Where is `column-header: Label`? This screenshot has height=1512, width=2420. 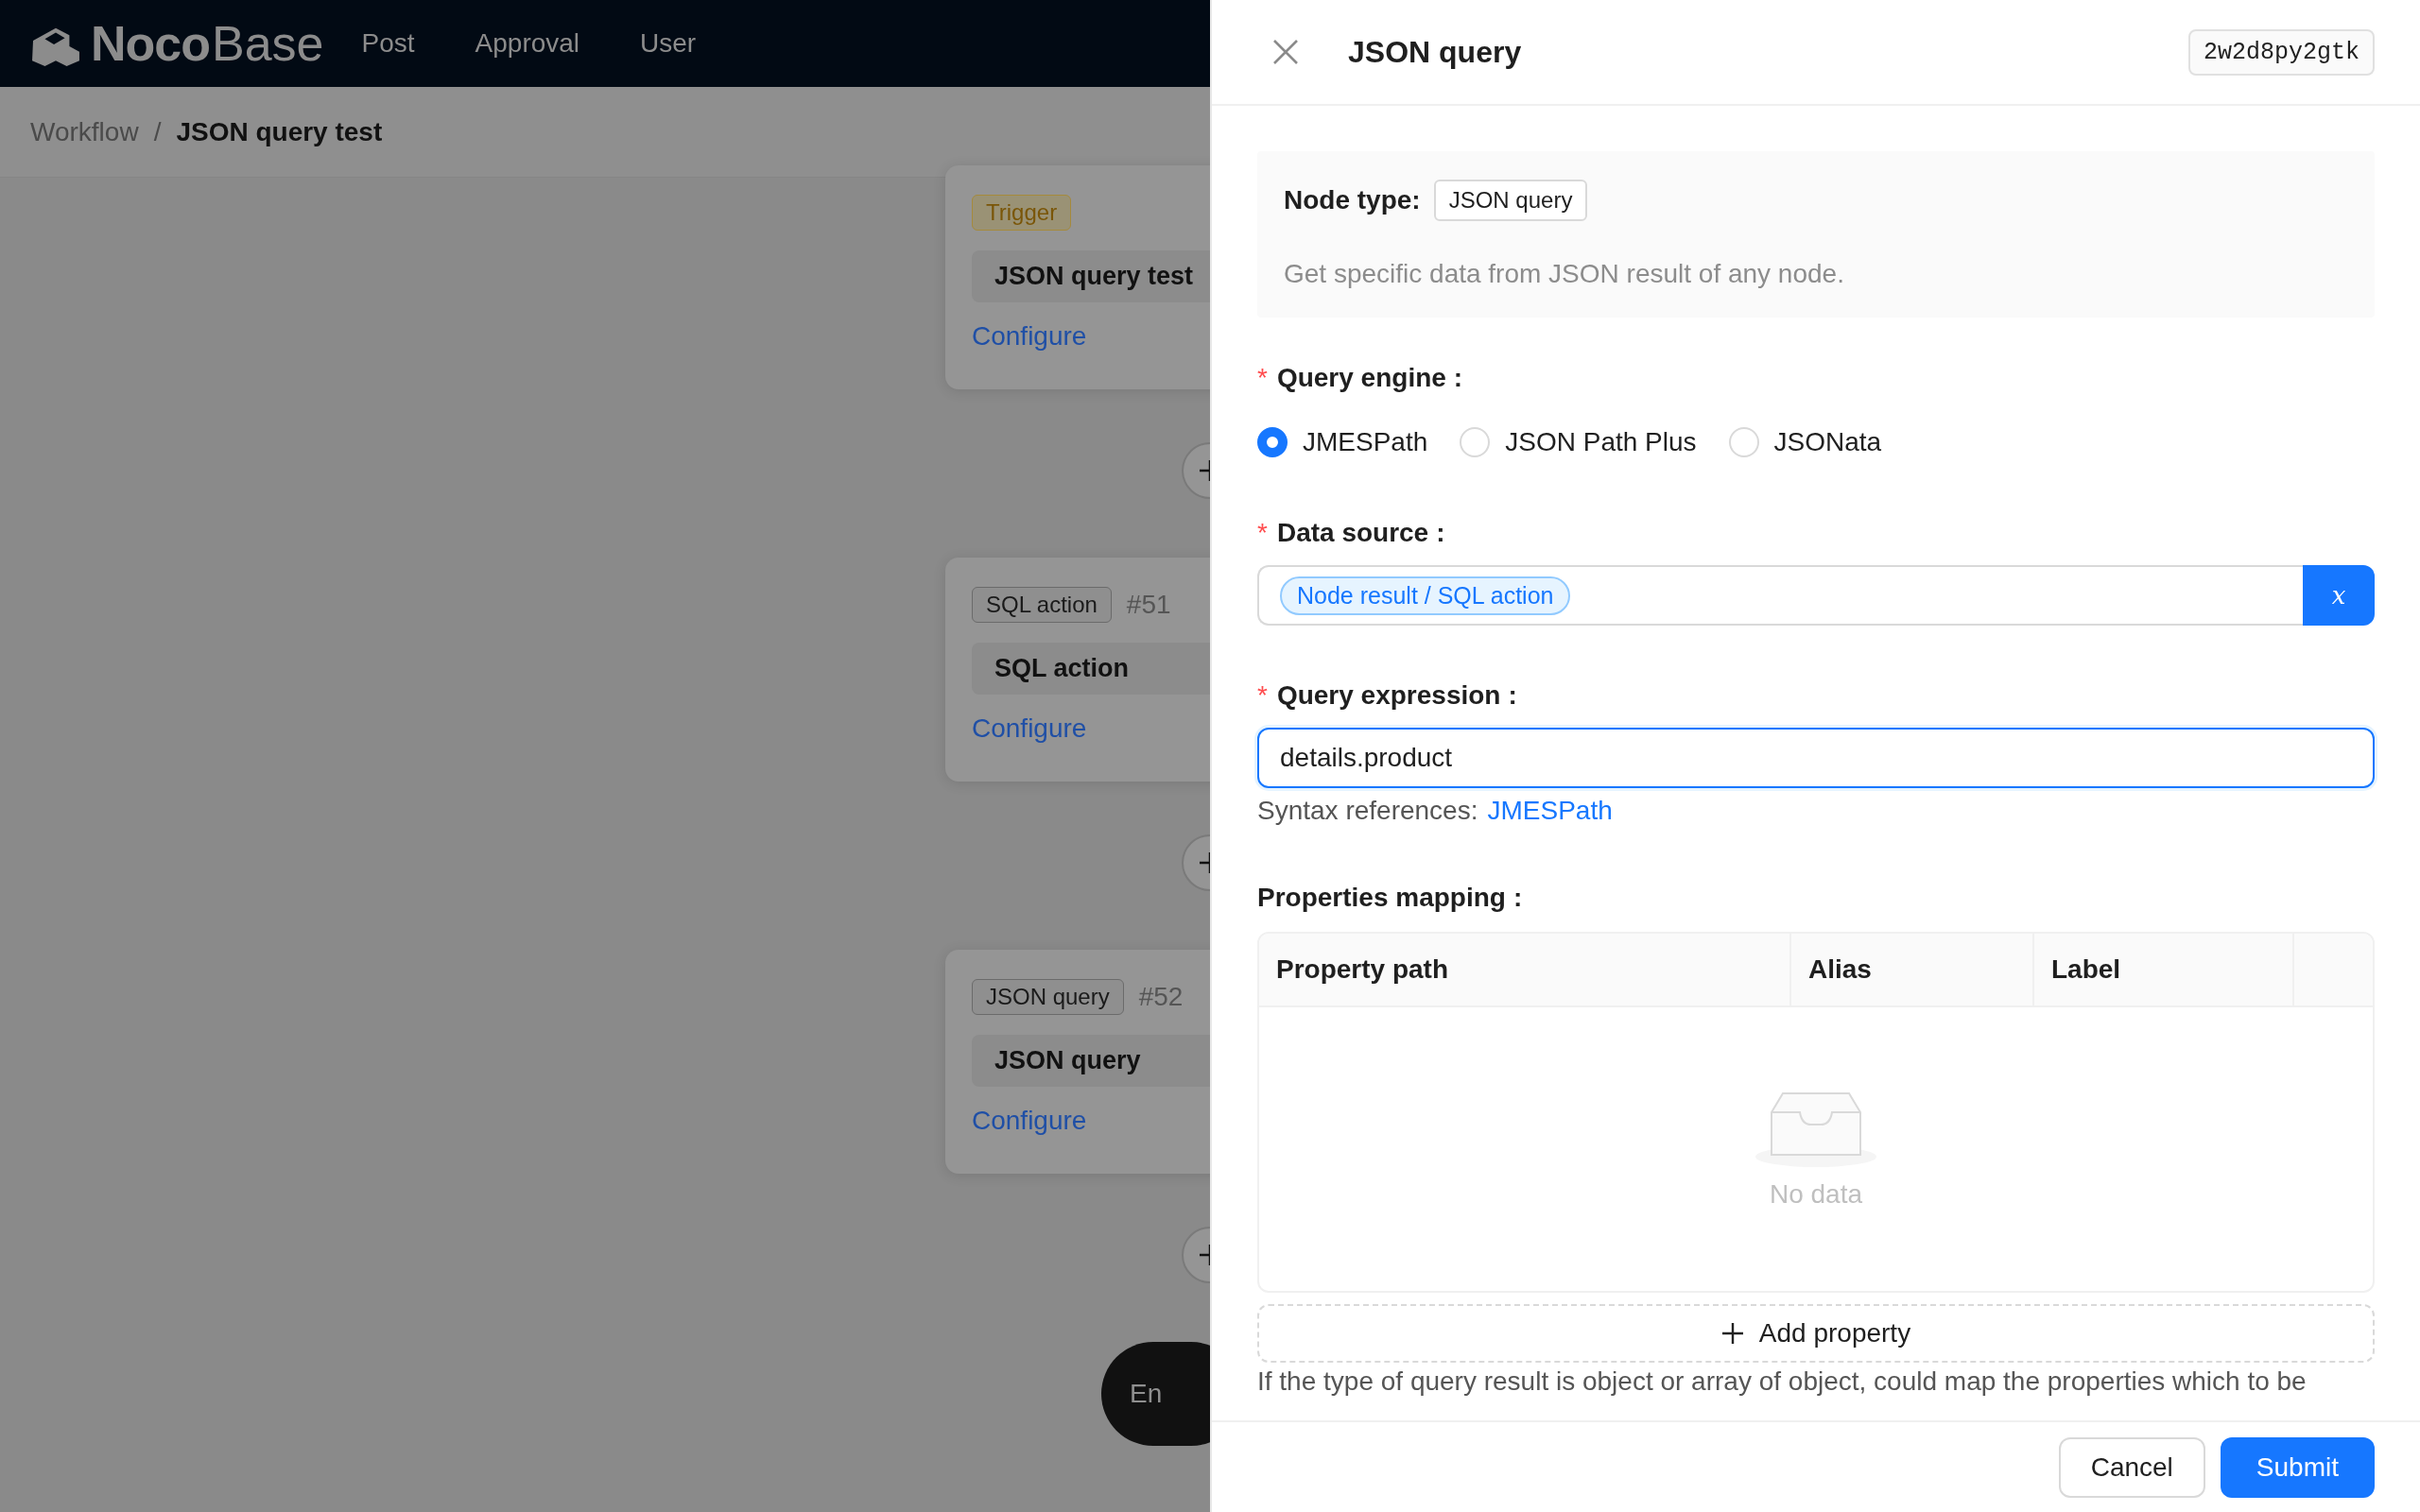 column-header: Label is located at coordinates (2164, 969).